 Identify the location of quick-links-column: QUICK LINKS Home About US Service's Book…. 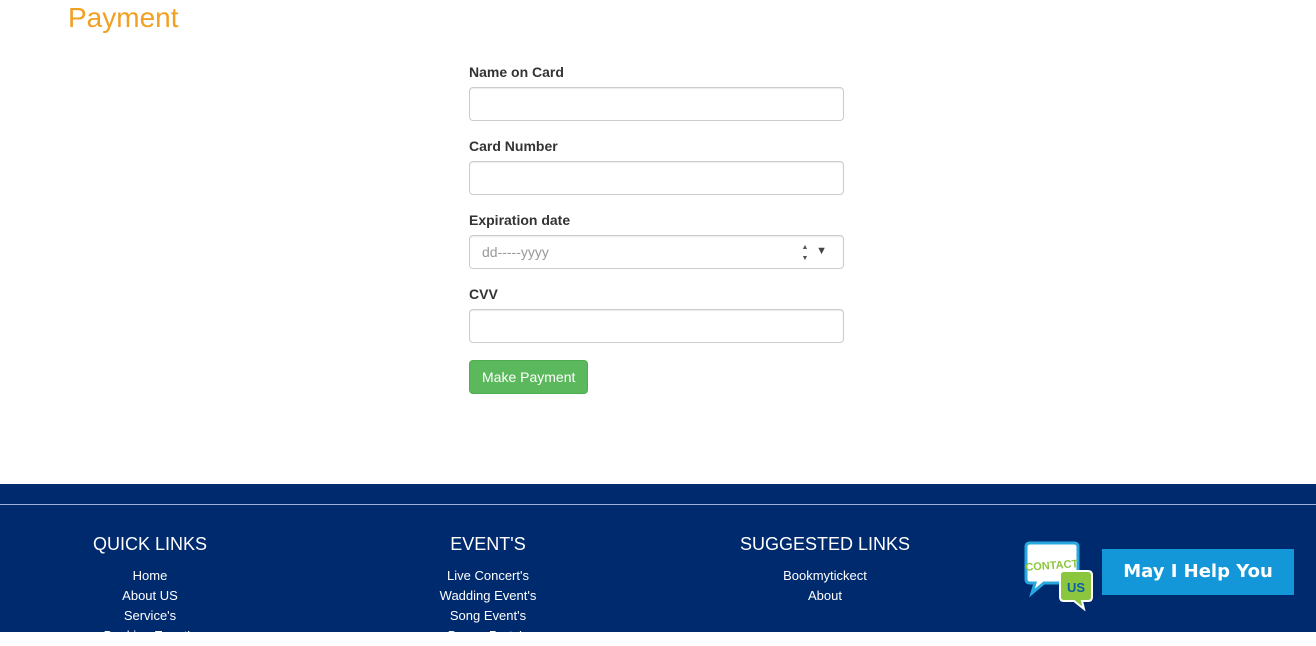
(150, 590).